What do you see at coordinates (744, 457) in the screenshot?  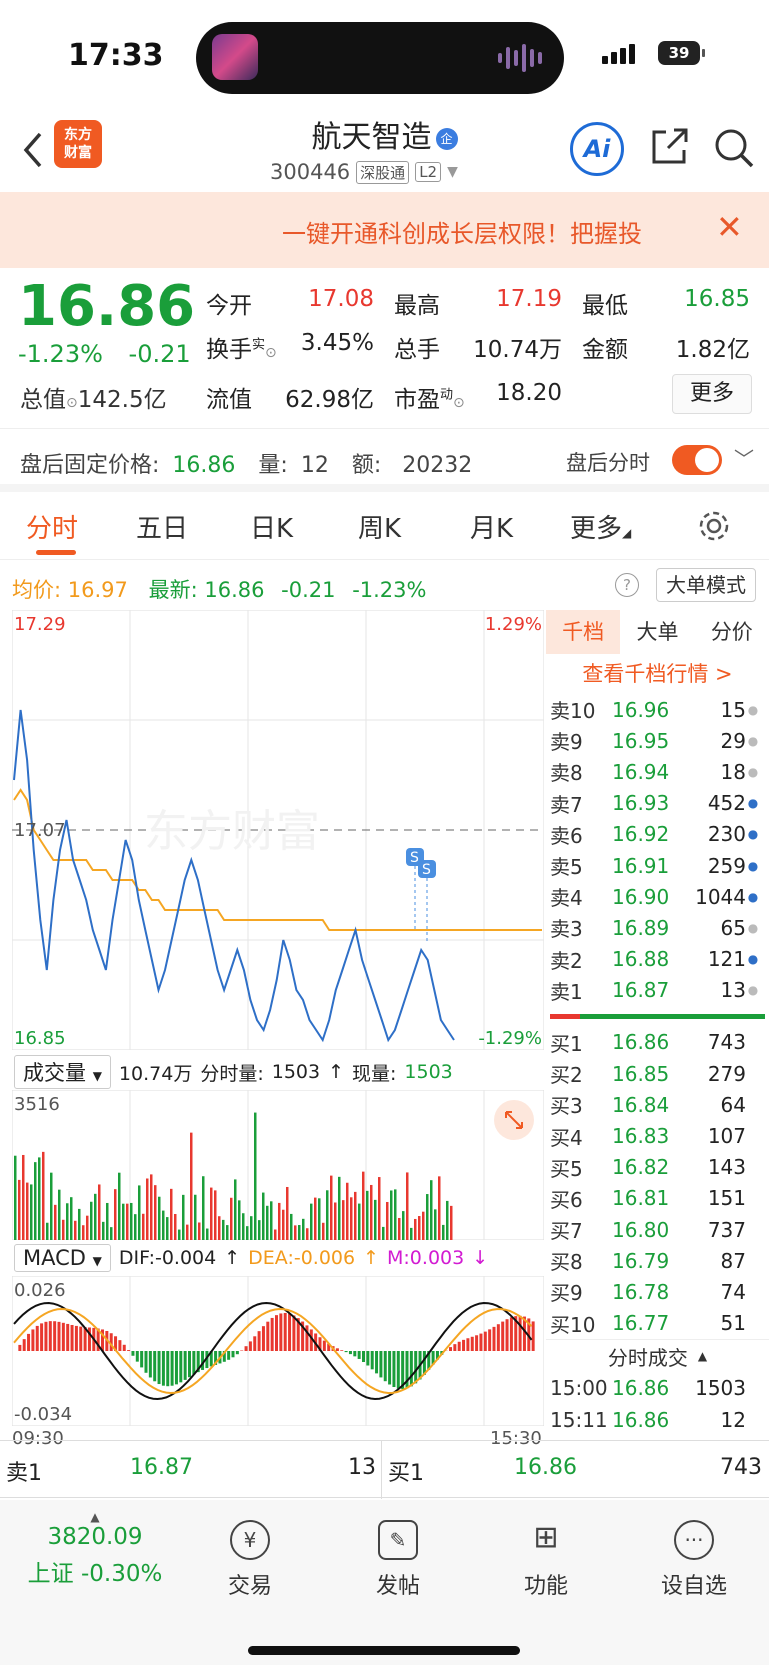 I see `chevron-down-icon: ﹀` at bounding box center [744, 457].